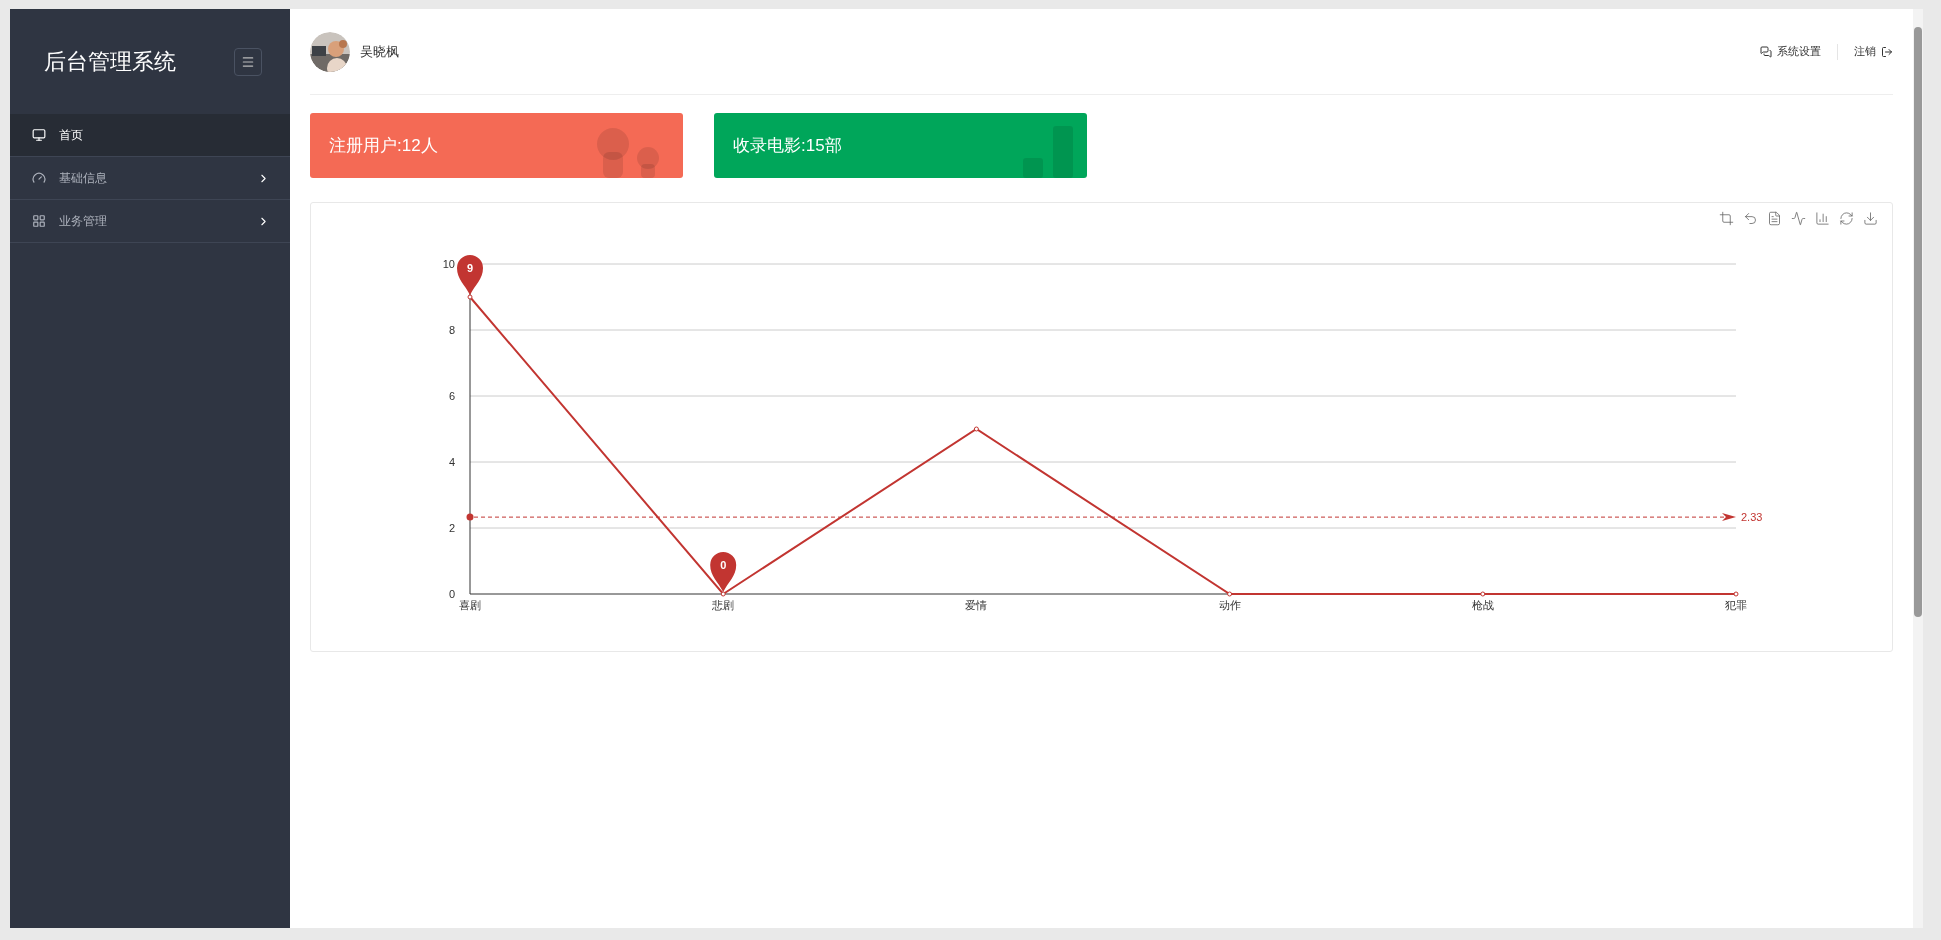 This screenshot has height=940, width=1941. What do you see at coordinates (1726, 218) in the screenshot?
I see `crop-icon` at bounding box center [1726, 218].